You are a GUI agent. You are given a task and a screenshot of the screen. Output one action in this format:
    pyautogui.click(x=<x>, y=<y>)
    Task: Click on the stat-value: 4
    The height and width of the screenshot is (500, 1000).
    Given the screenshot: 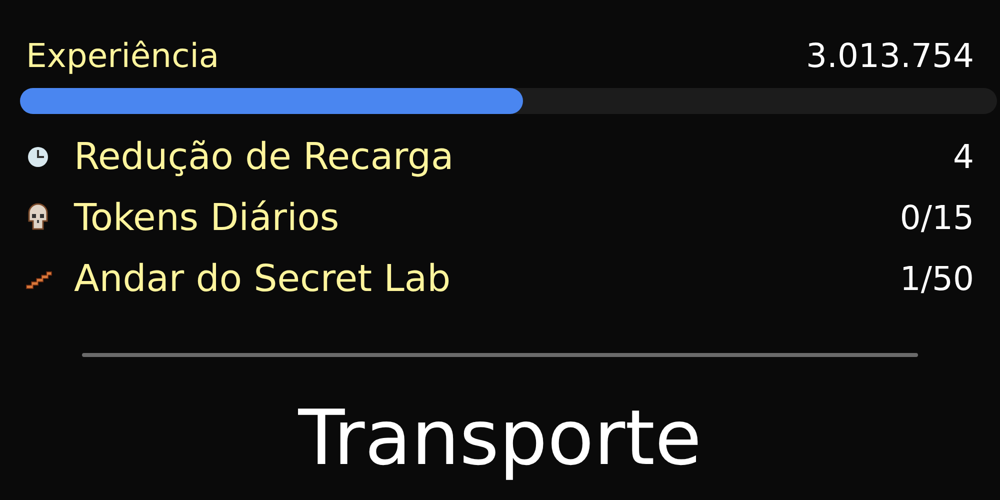 What is the action you would take?
    pyautogui.click(x=963, y=157)
    